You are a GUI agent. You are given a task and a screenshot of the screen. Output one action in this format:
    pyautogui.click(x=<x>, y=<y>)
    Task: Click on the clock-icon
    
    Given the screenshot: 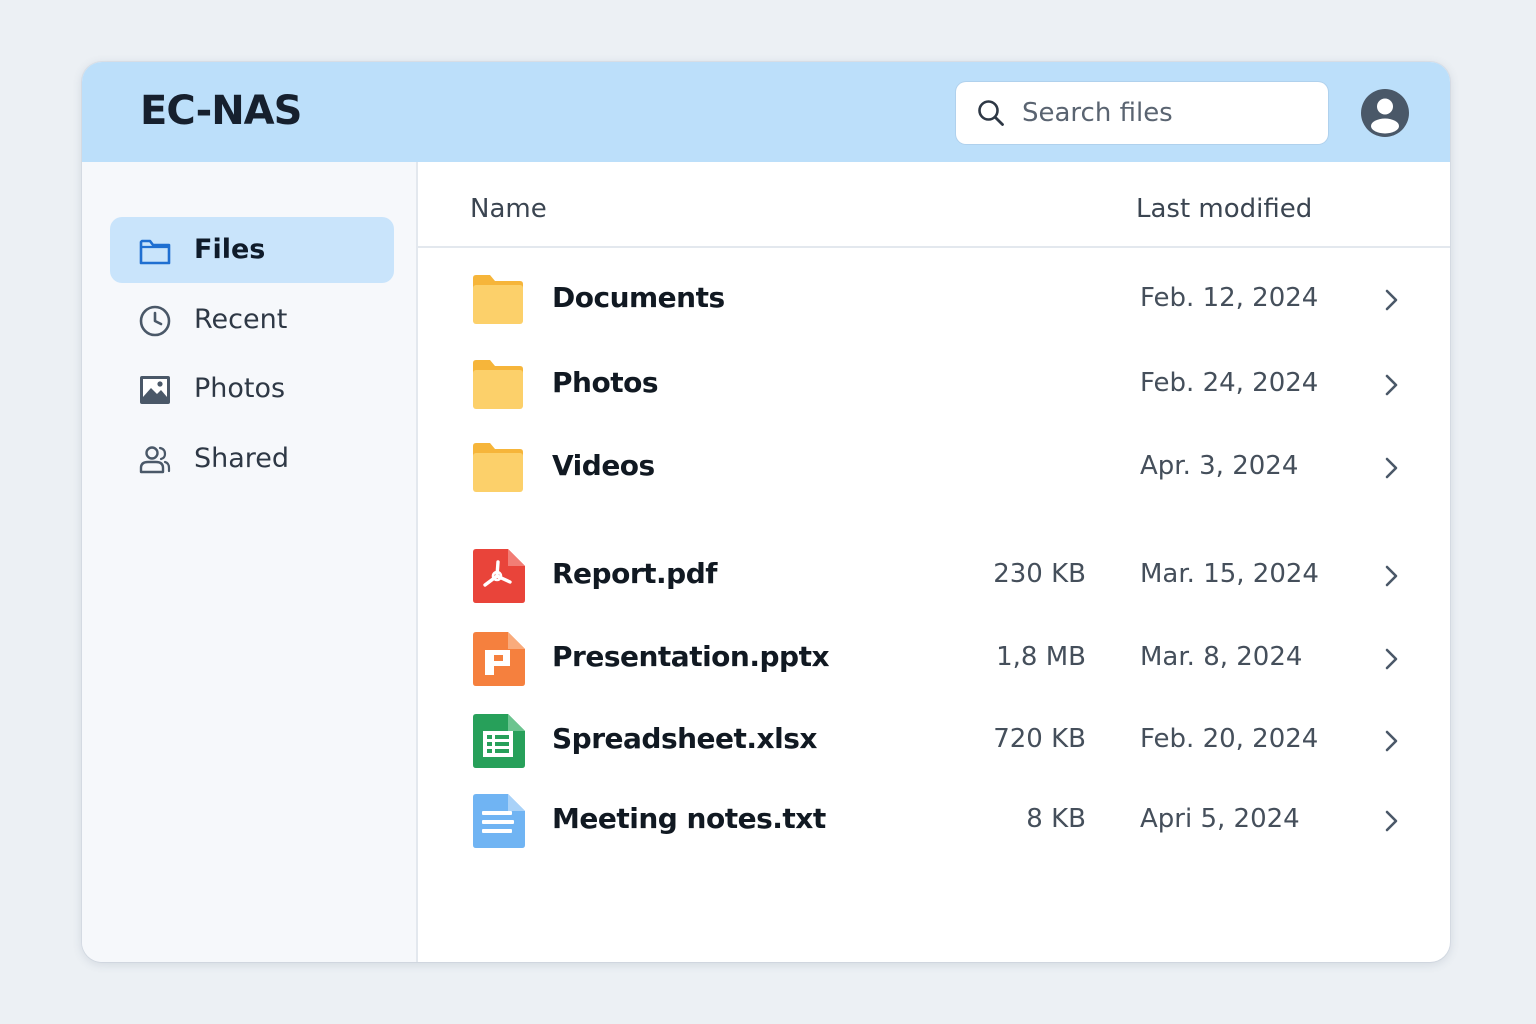 What is the action you would take?
    pyautogui.click(x=155, y=321)
    